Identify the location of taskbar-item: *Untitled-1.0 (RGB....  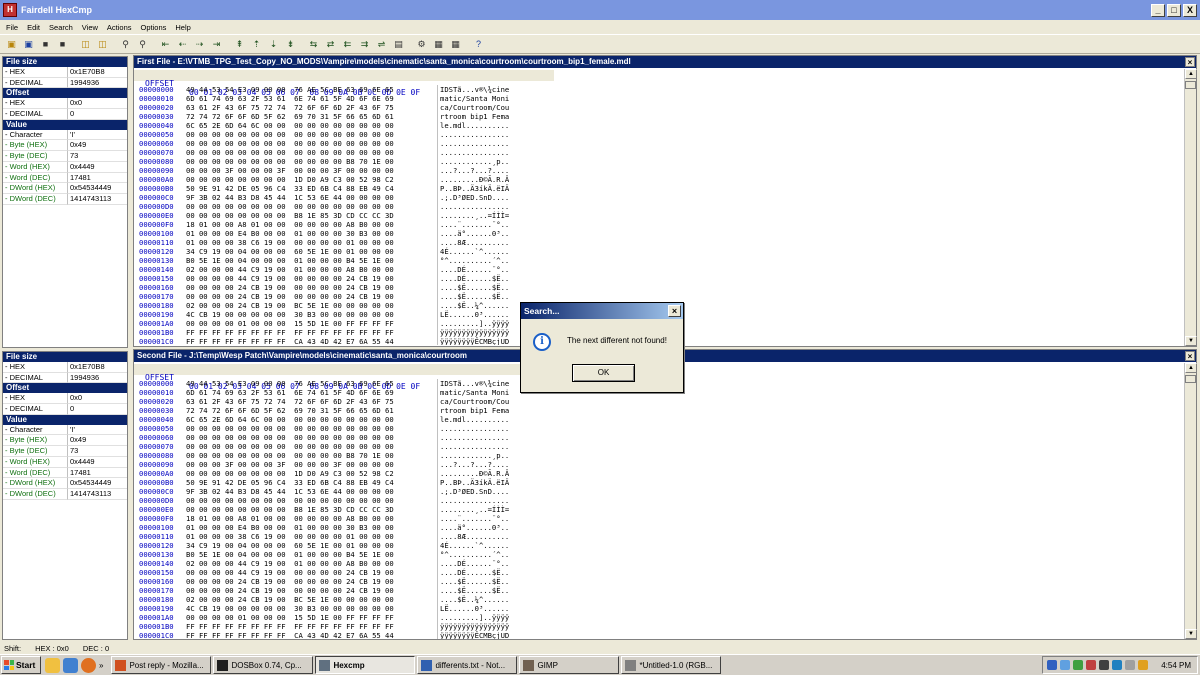
(671, 665).